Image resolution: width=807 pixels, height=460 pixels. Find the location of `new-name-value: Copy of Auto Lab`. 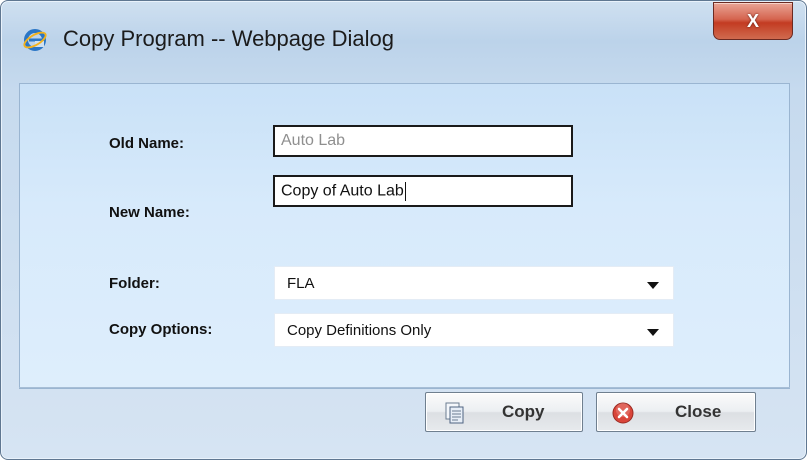

new-name-value: Copy of Auto Lab is located at coordinates (342, 191).